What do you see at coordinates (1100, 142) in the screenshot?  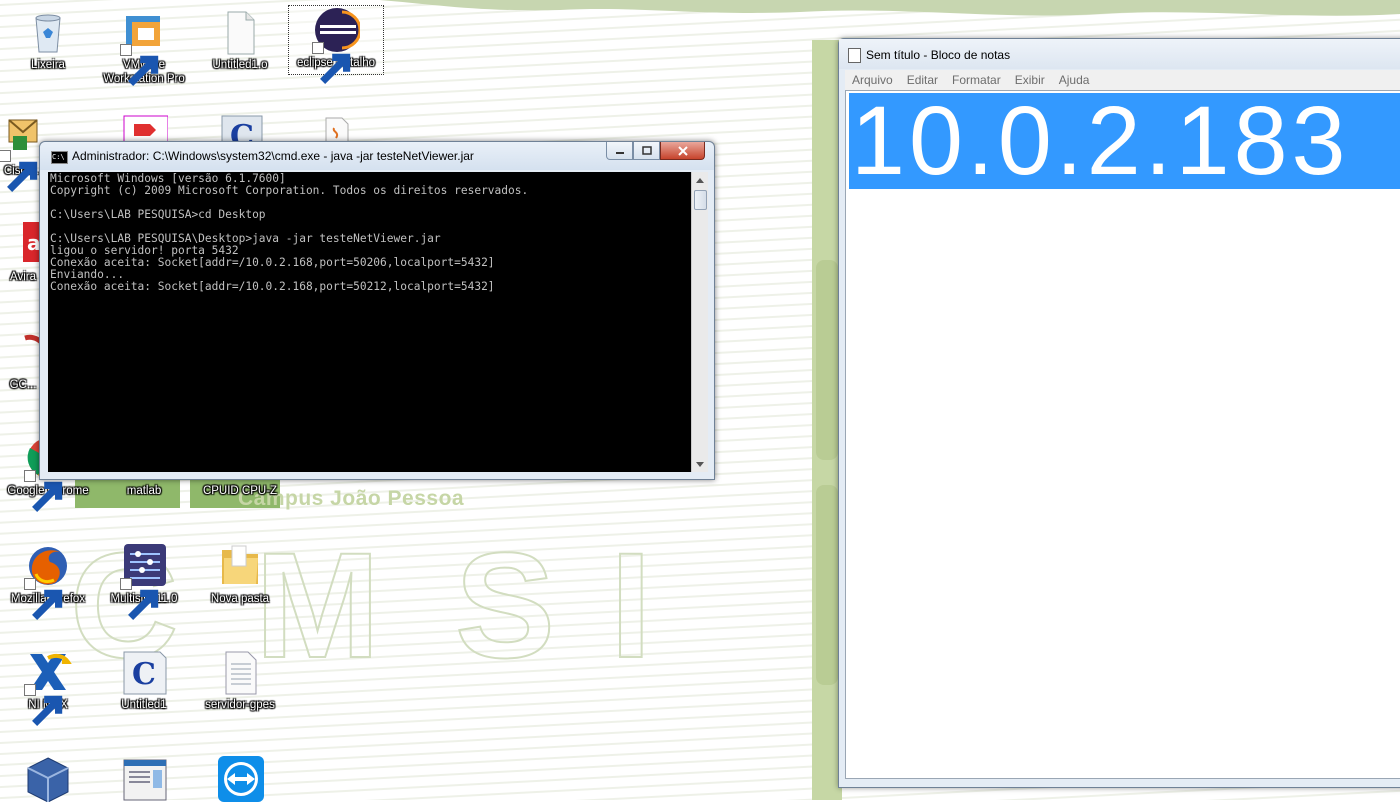 I see `notepad-content: 10.0.2.183` at bounding box center [1100, 142].